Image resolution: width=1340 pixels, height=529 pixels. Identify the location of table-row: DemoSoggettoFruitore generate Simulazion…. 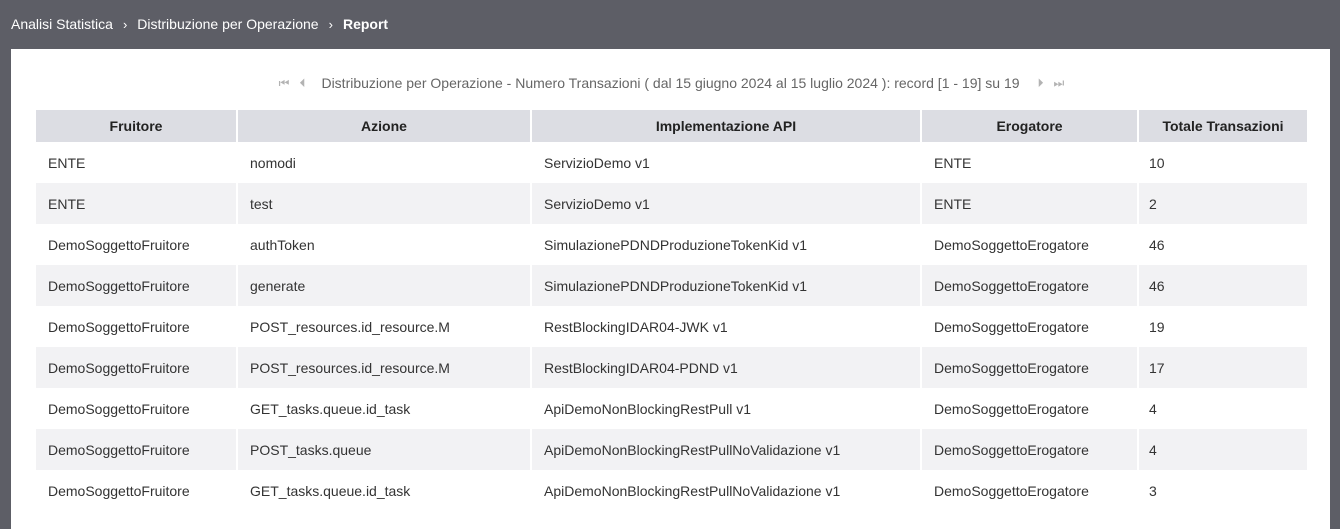
(671, 285).